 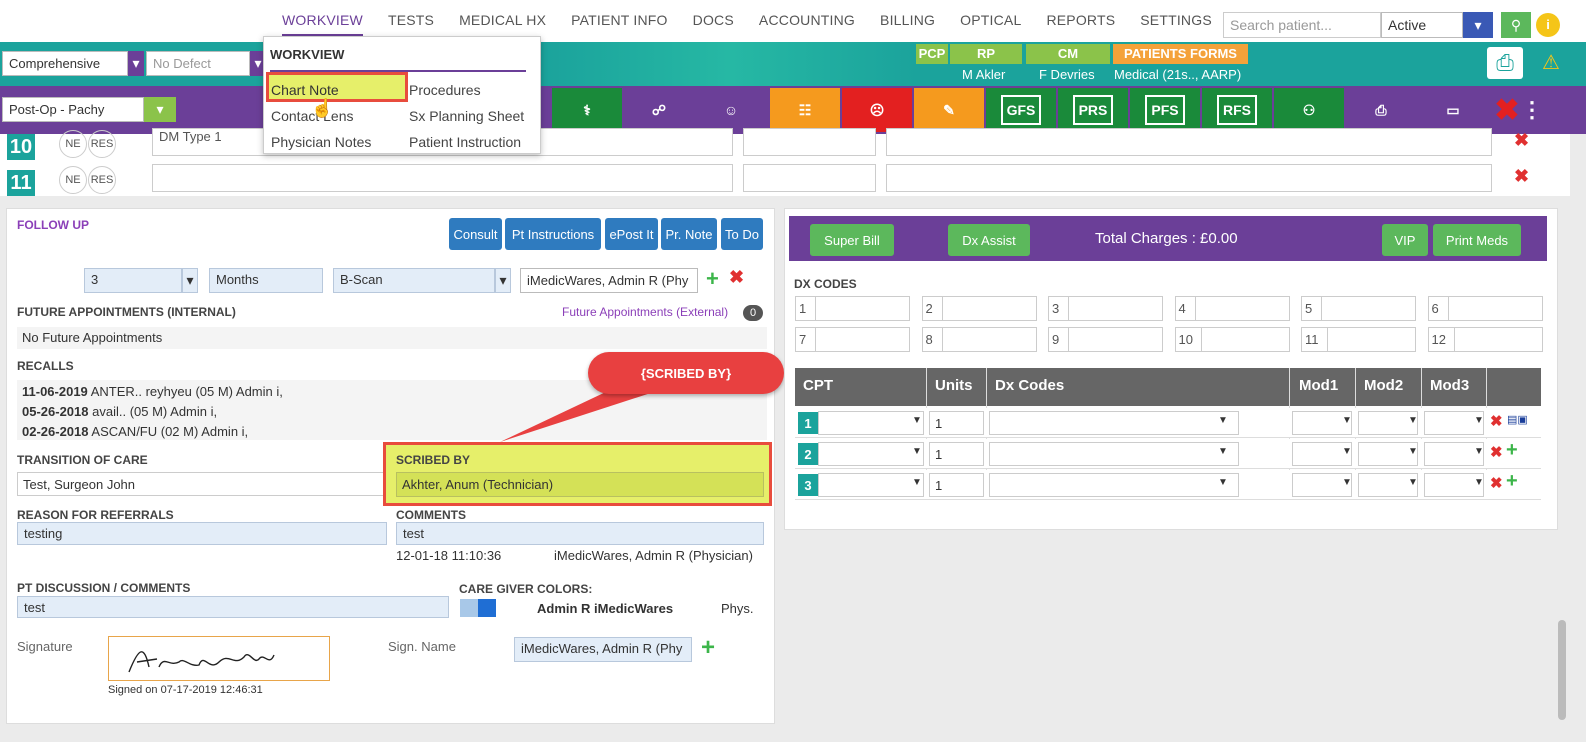 What do you see at coordinates (202, 484) in the screenshot?
I see `transition-of-care-field: Test, Surgeon John` at bounding box center [202, 484].